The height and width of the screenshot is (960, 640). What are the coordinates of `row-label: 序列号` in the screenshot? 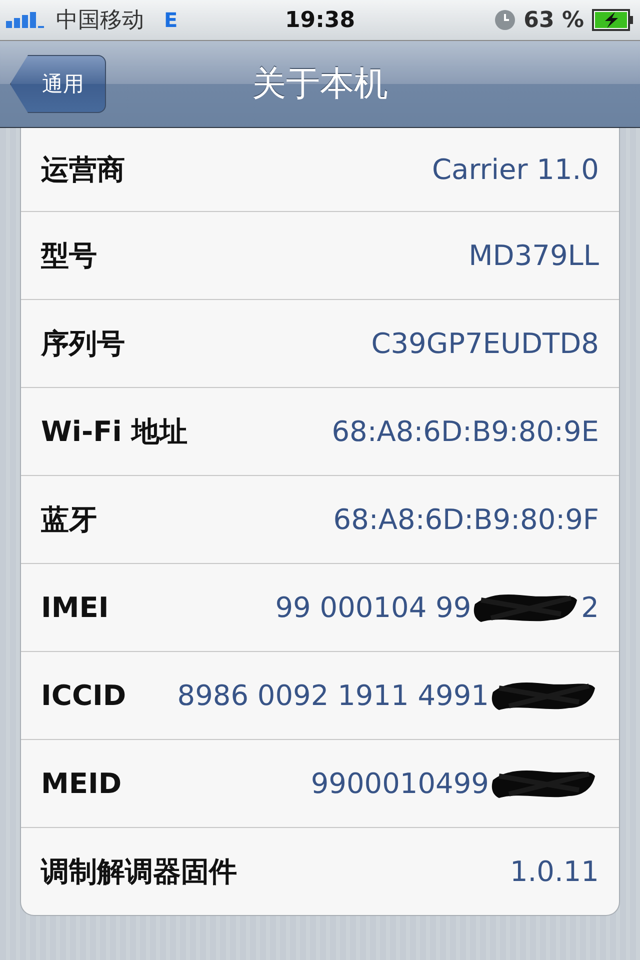 It's located at (83, 344).